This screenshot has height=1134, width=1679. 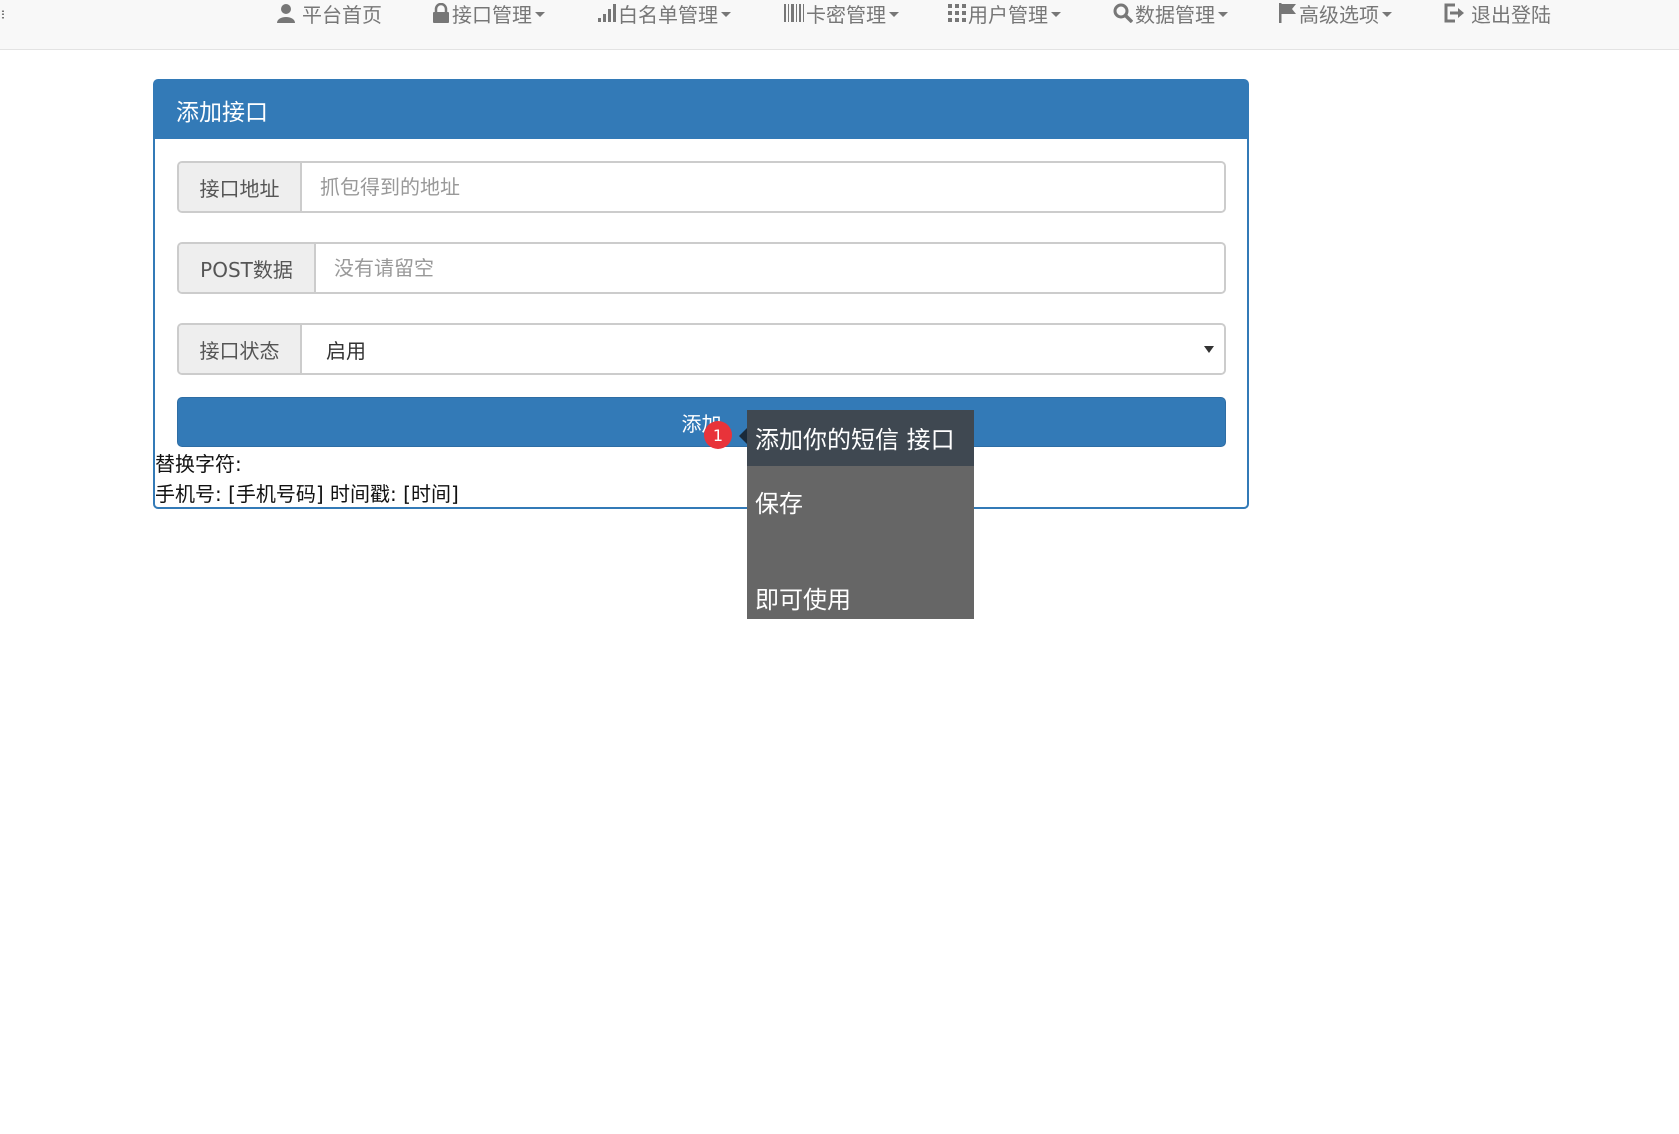 What do you see at coordinates (763, 187) in the screenshot?
I see `api-url-input` at bounding box center [763, 187].